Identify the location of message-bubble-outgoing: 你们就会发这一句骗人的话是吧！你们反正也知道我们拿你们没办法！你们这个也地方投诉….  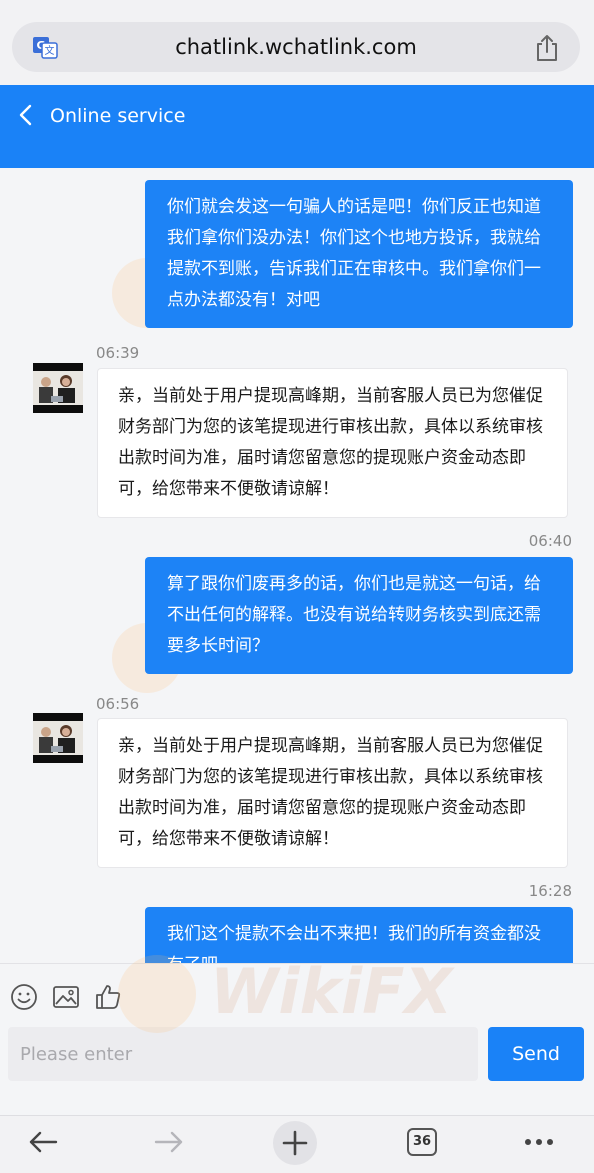
(359, 254).